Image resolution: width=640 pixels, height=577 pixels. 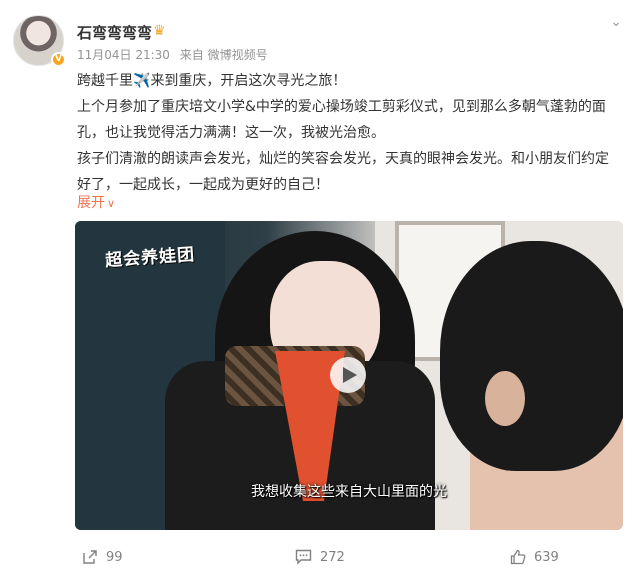 What do you see at coordinates (142, 81) in the screenshot?
I see `airplane-icon: ✈️` at bounding box center [142, 81].